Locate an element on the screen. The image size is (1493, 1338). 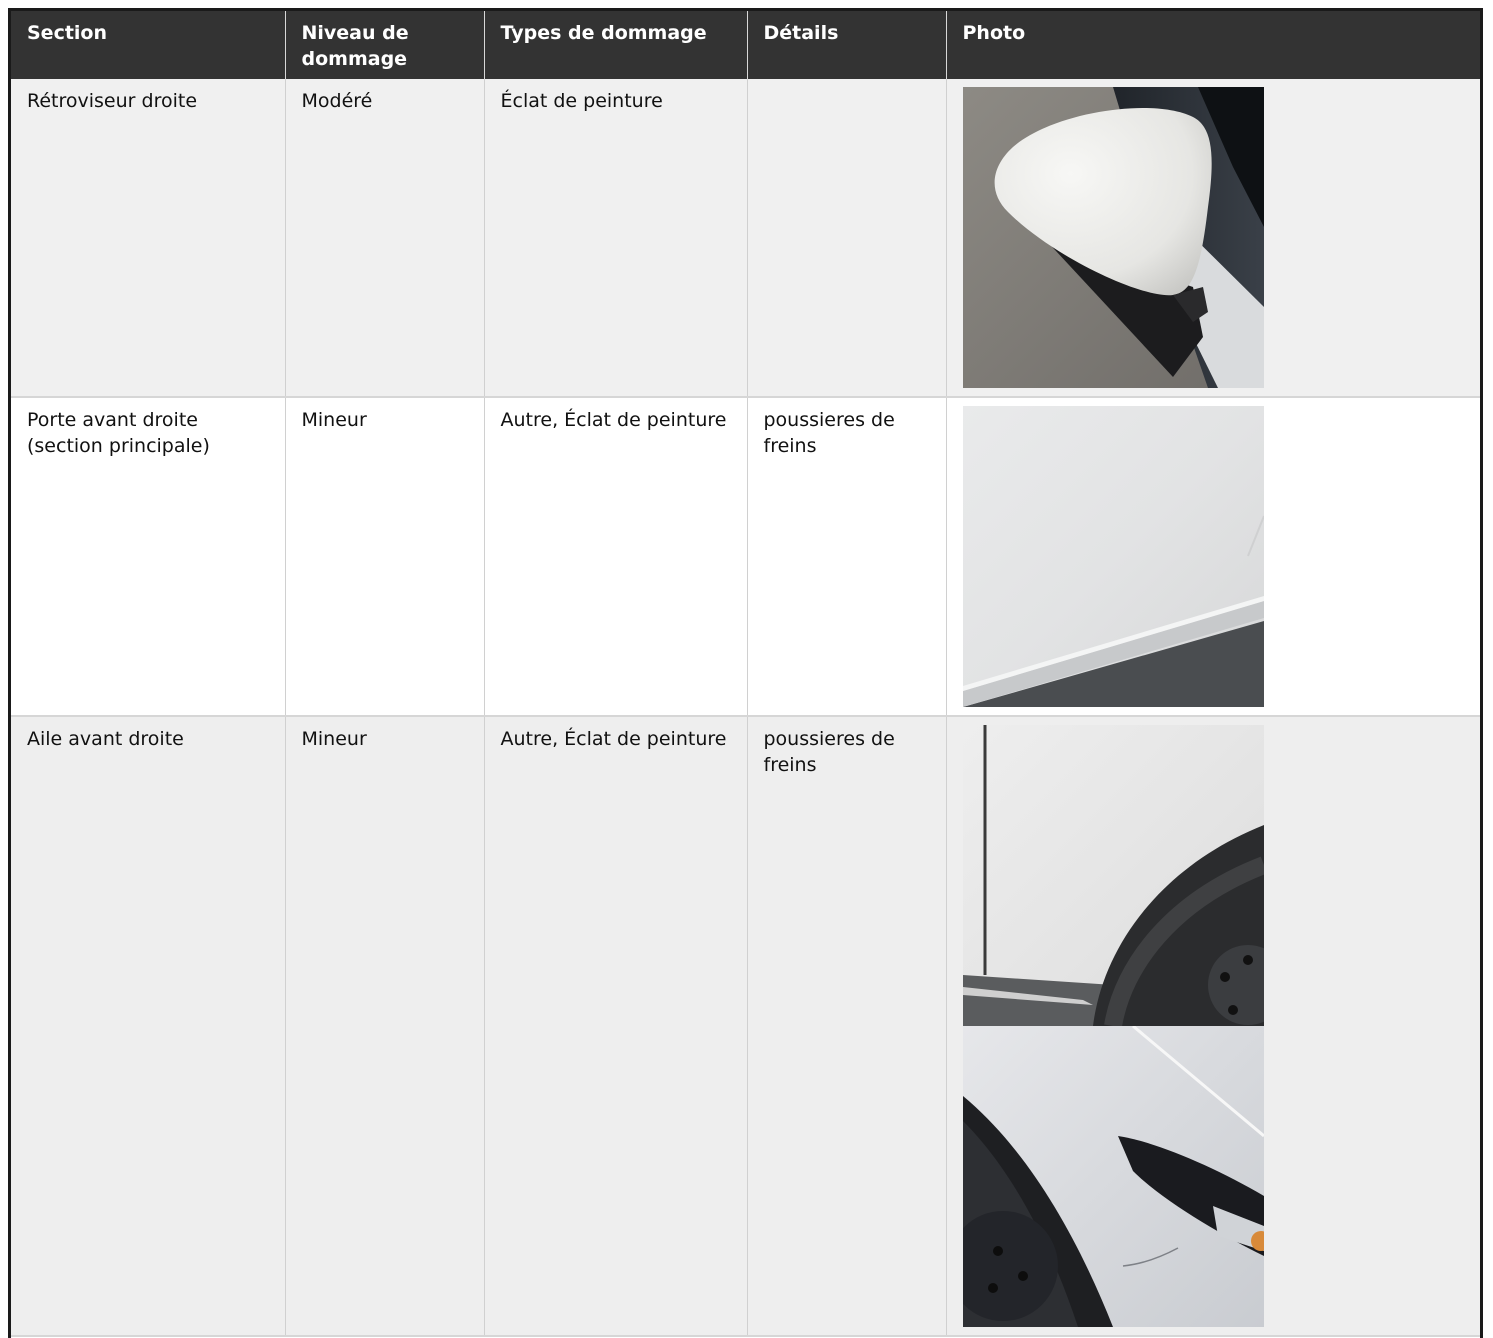
cell-details is located at coordinates (847, 238).